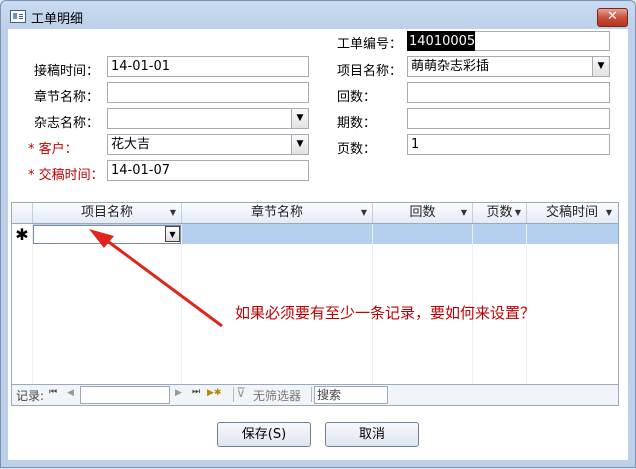  What do you see at coordinates (125, 395) in the screenshot?
I see `record-number-input` at bounding box center [125, 395].